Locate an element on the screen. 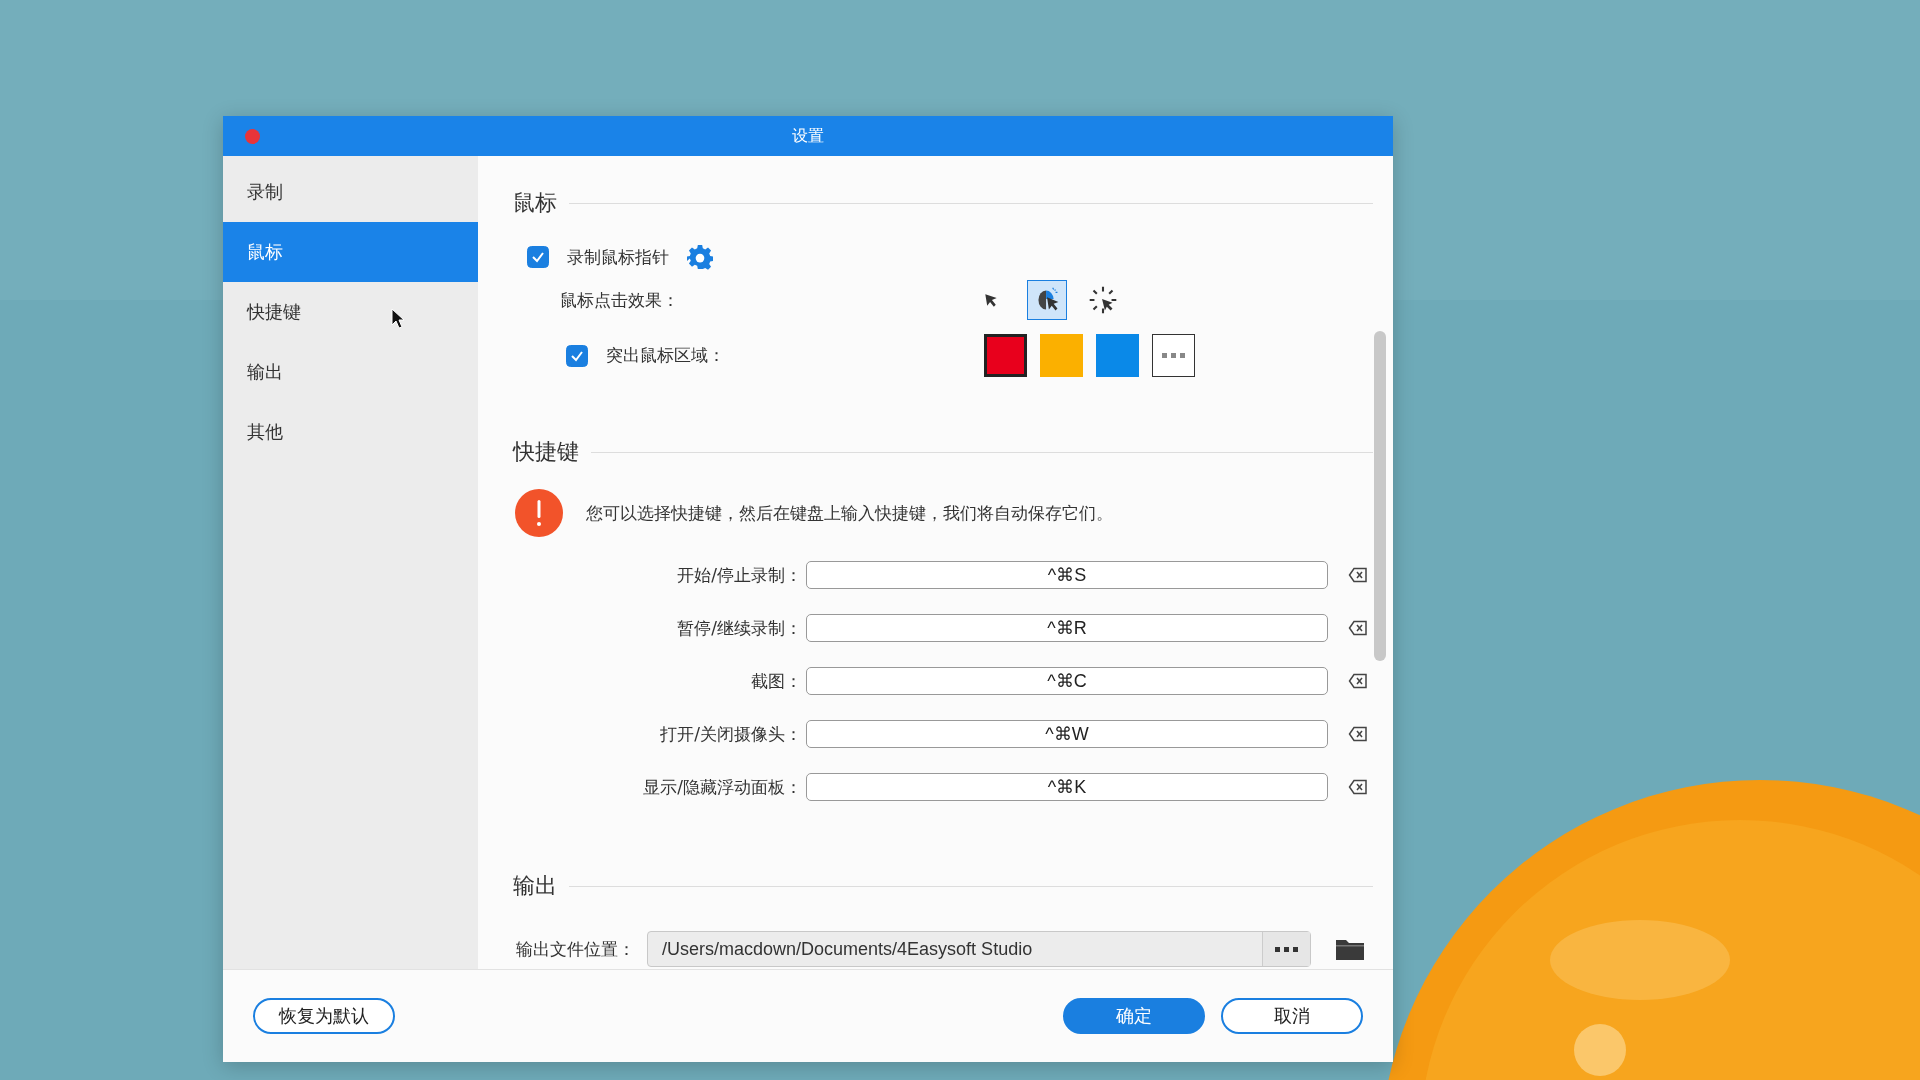 This screenshot has height=1080, width=1920. cursor-icon is located at coordinates (398, 319).